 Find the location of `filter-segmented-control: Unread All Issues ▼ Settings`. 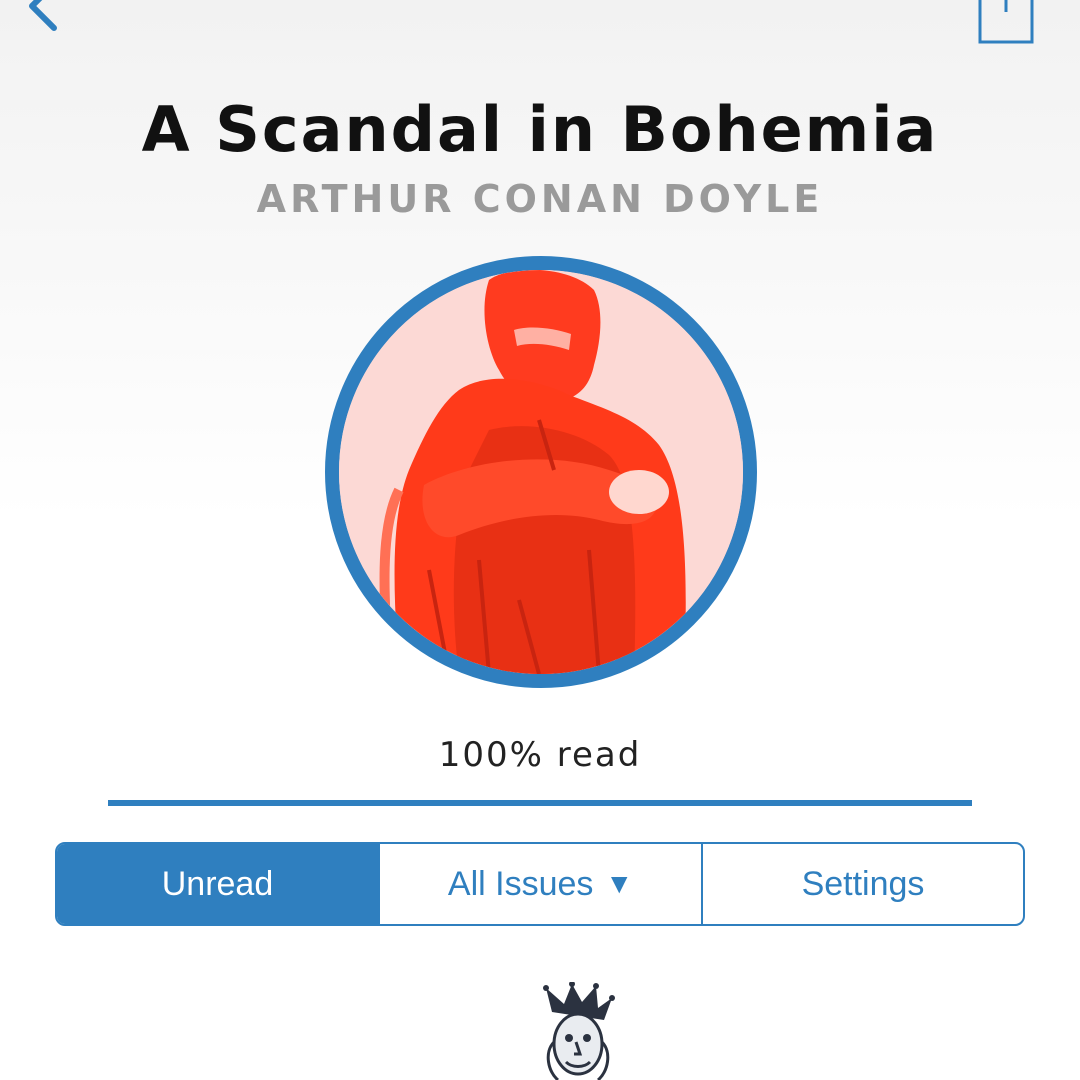

filter-segmented-control: Unread All Issues ▼ Settings is located at coordinates (540, 884).